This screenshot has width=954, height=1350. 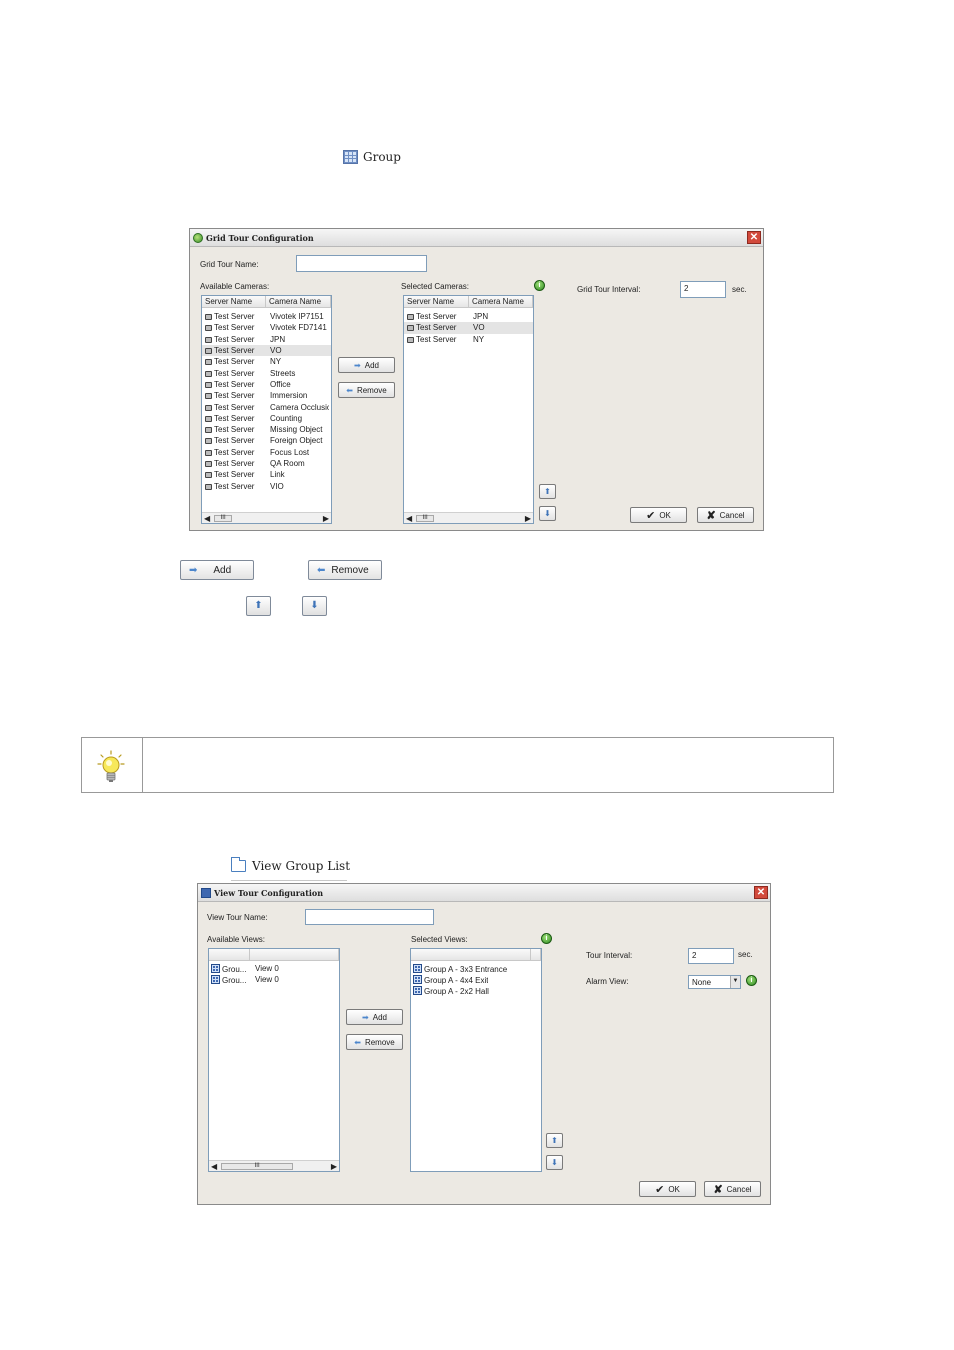 What do you see at coordinates (476, 238) in the screenshot?
I see `dialog-titlebar: Grid Tour Configuration ✕` at bounding box center [476, 238].